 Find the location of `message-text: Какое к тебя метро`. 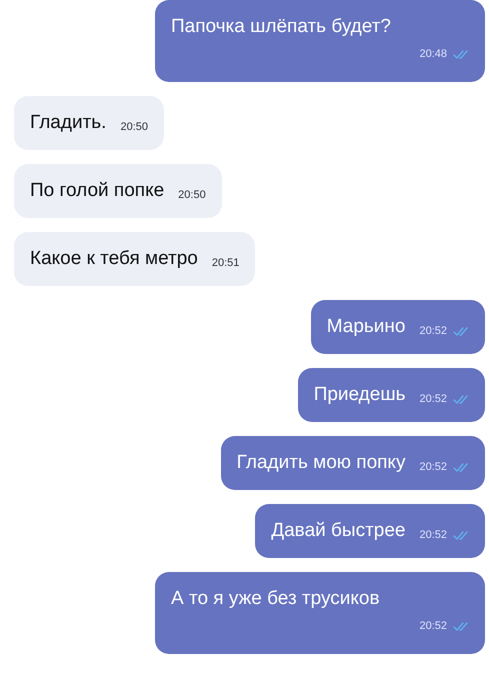

message-text: Какое к тебя метро is located at coordinates (114, 259).